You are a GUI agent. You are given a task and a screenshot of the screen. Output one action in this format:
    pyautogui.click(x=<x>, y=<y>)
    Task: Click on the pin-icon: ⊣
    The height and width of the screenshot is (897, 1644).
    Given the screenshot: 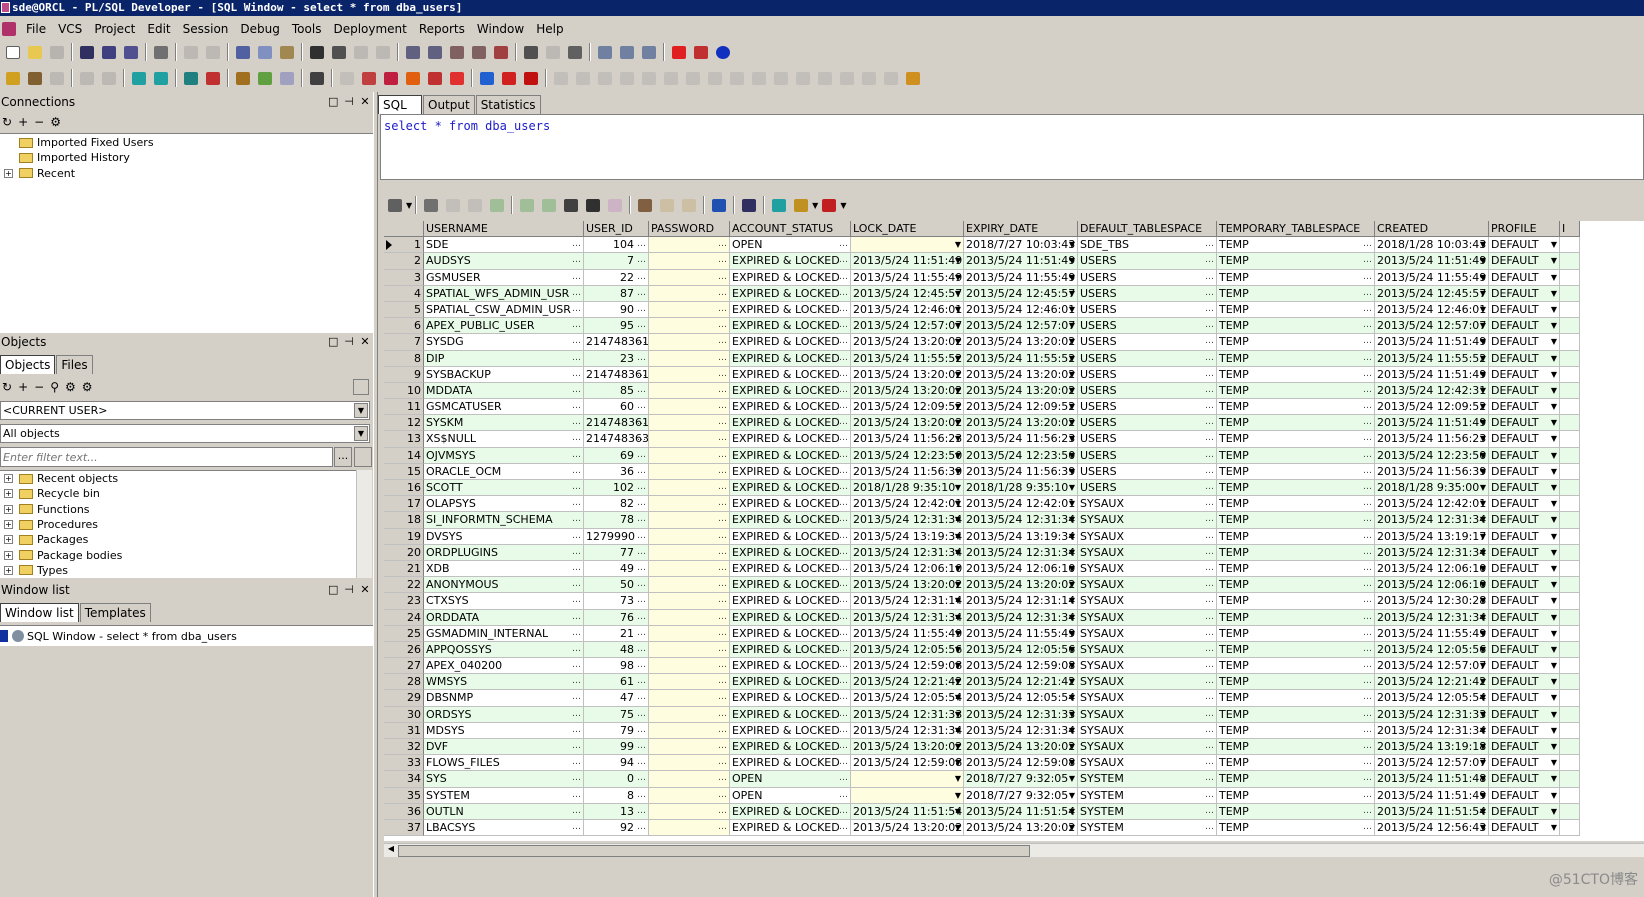 What is the action you would take?
    pyautogui.click(x=349, y=590)
    